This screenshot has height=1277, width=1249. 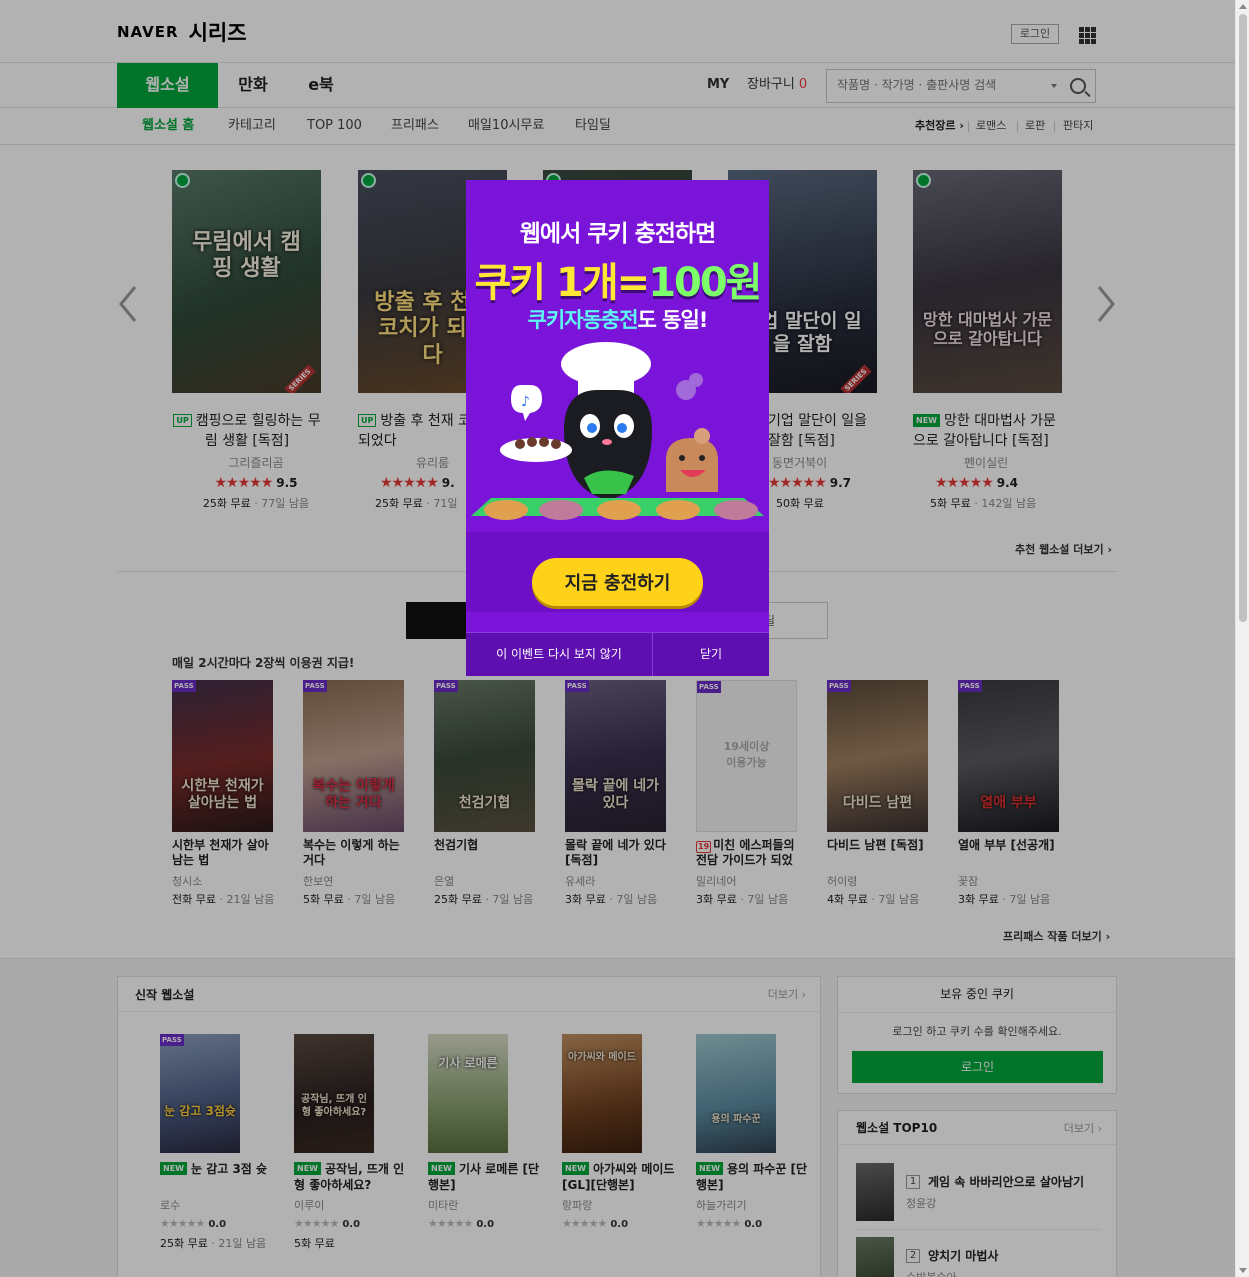 I want to click on modal-footer: 이 이벤트 다시 보지 않기 닫기, so click(x=617, y=654).